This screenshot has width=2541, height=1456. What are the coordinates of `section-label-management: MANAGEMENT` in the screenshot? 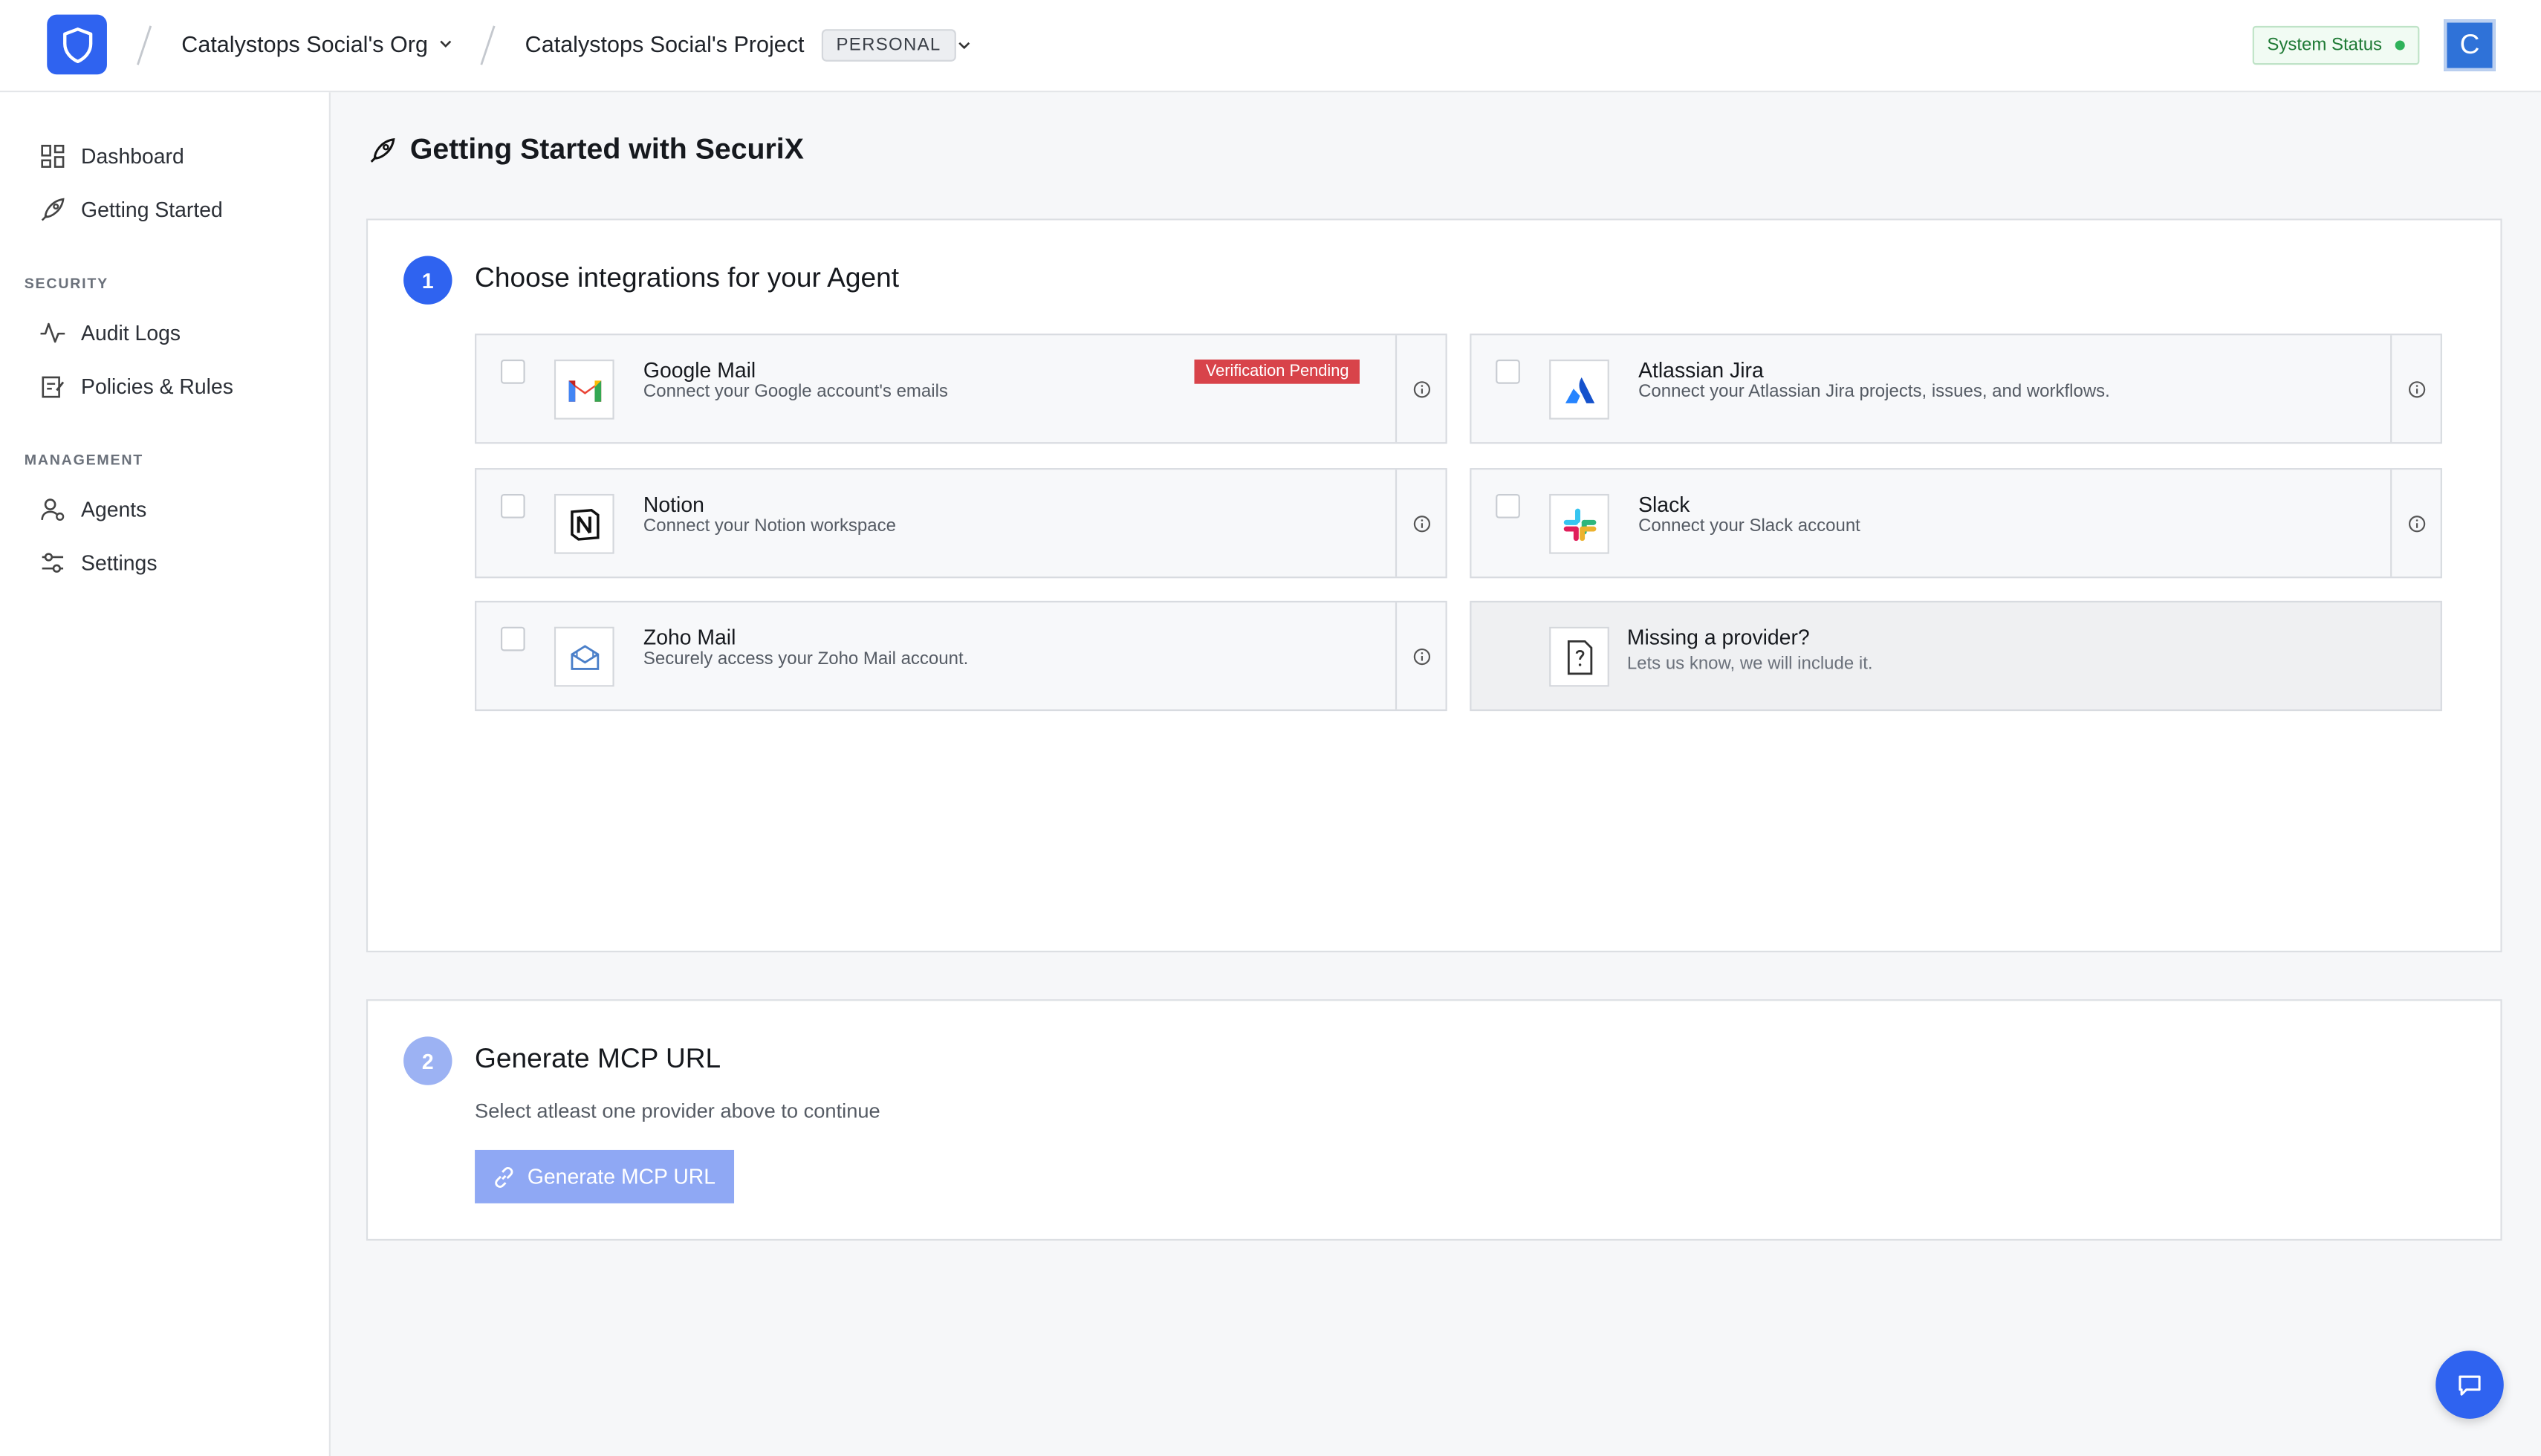 It's located at (84, 461).